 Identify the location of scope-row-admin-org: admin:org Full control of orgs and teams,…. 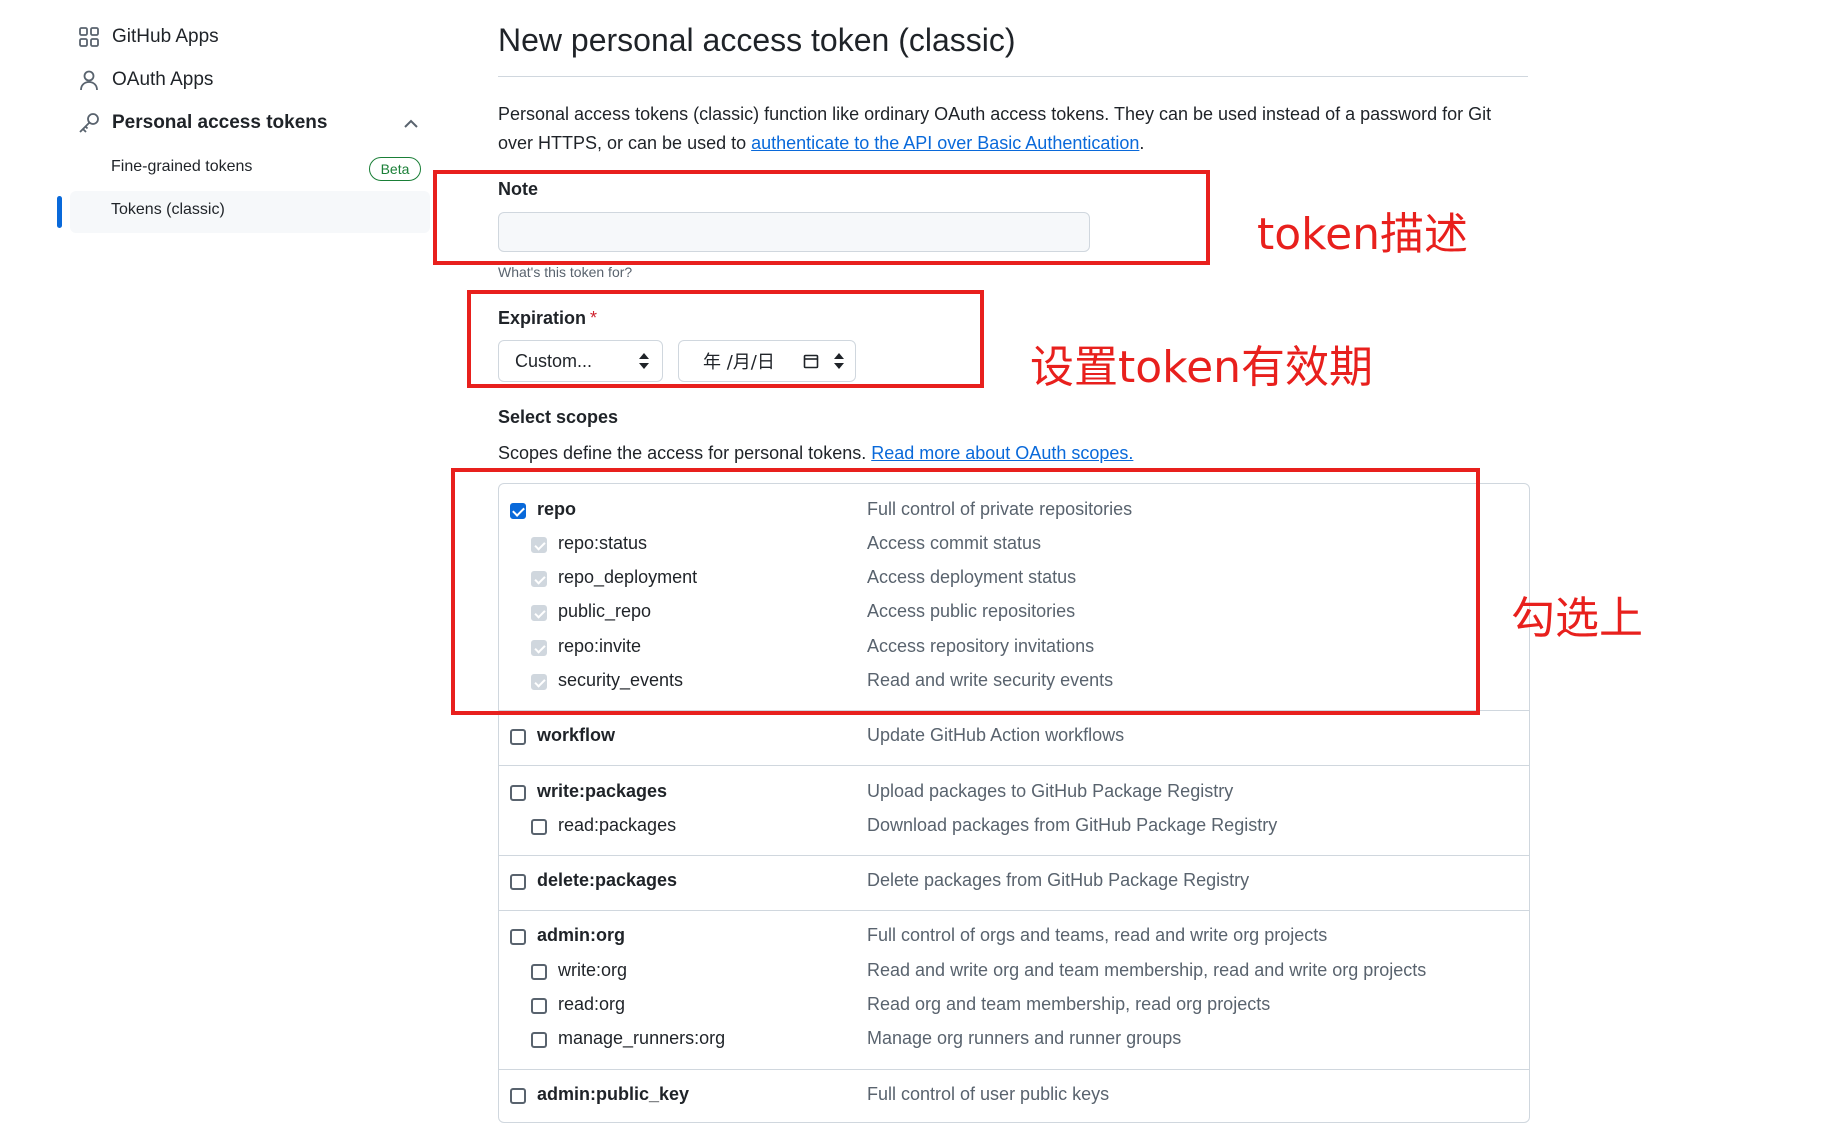
(917, 937).